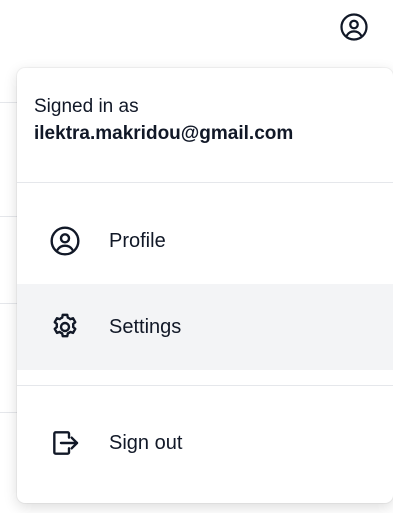 The image size is (393, 513). I want to click on user-menu-button, so click(354, 27).